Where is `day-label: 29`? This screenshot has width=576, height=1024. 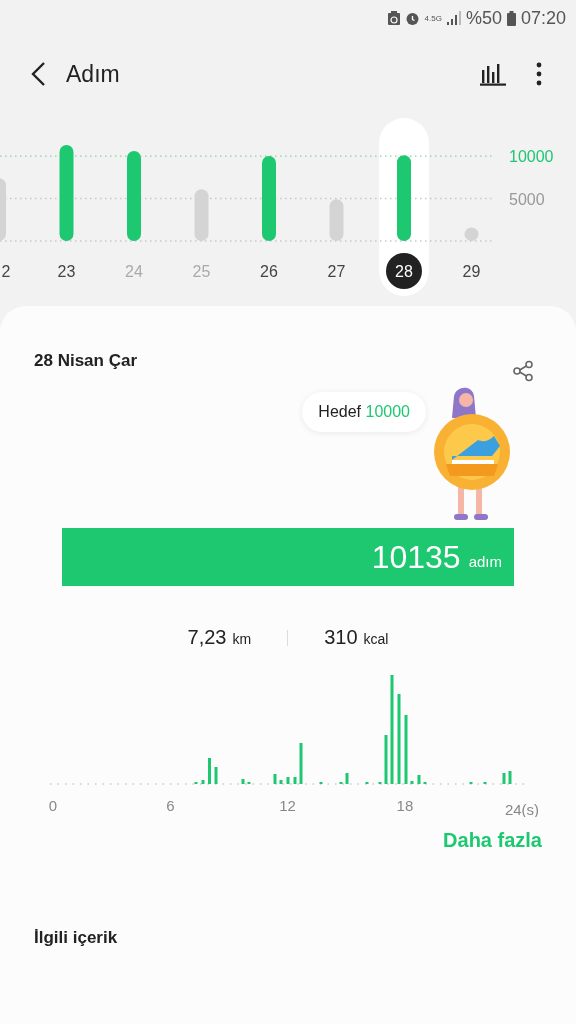
day-label: 29 is located at coordinates (471, 271).